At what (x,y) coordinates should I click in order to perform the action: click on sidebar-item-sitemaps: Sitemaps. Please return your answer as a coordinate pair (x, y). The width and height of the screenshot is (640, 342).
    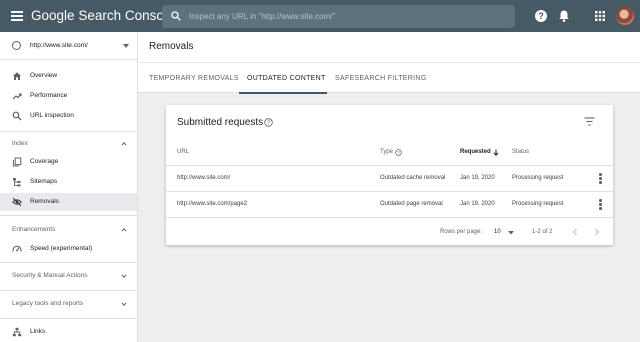
    Looking at the image, I should click on (68, 182).